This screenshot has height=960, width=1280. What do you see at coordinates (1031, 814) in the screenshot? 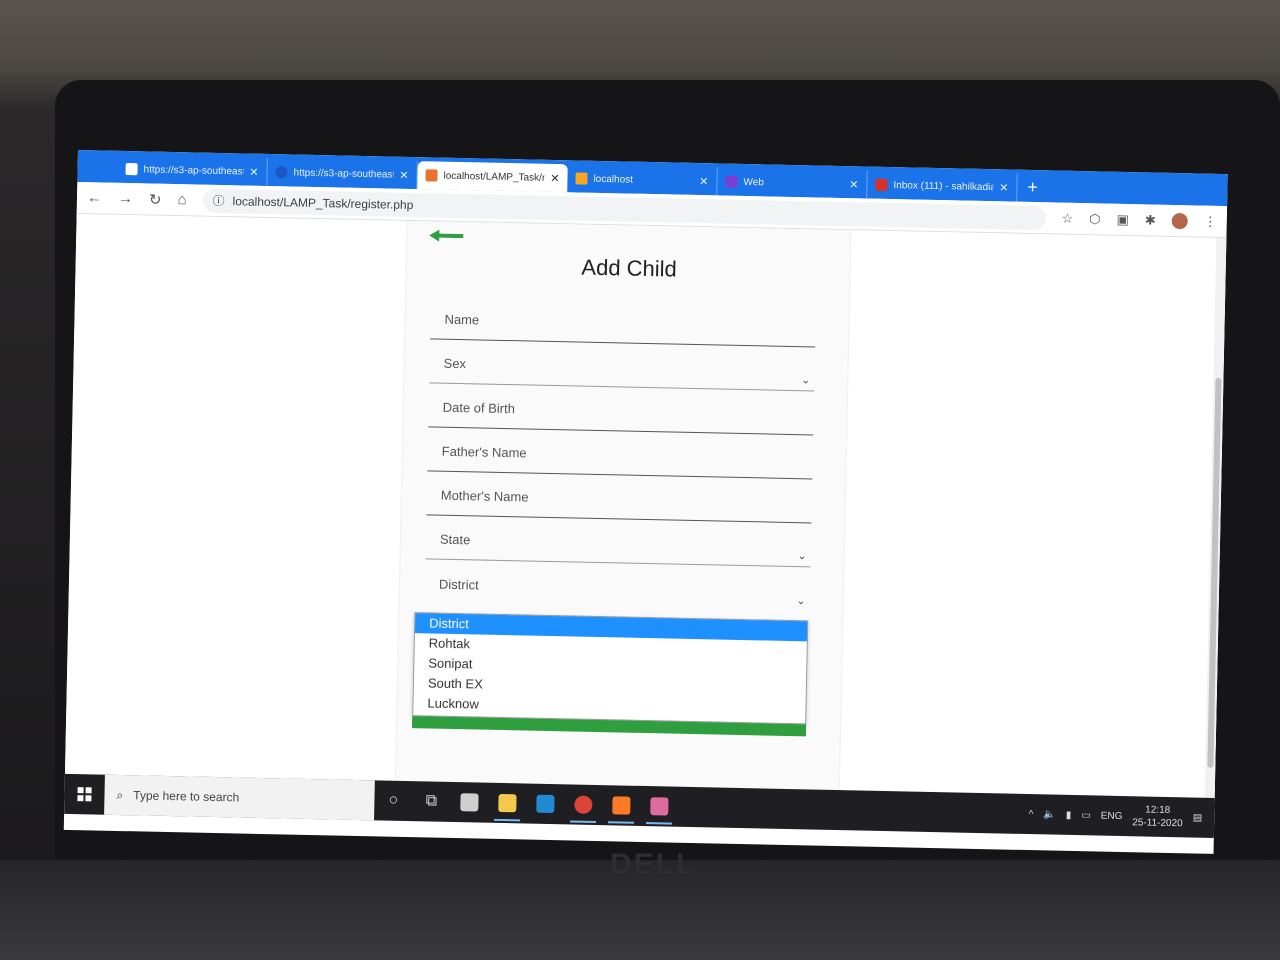
I see `chevron-up-icon: ^` at bounding box center [1031, 814].